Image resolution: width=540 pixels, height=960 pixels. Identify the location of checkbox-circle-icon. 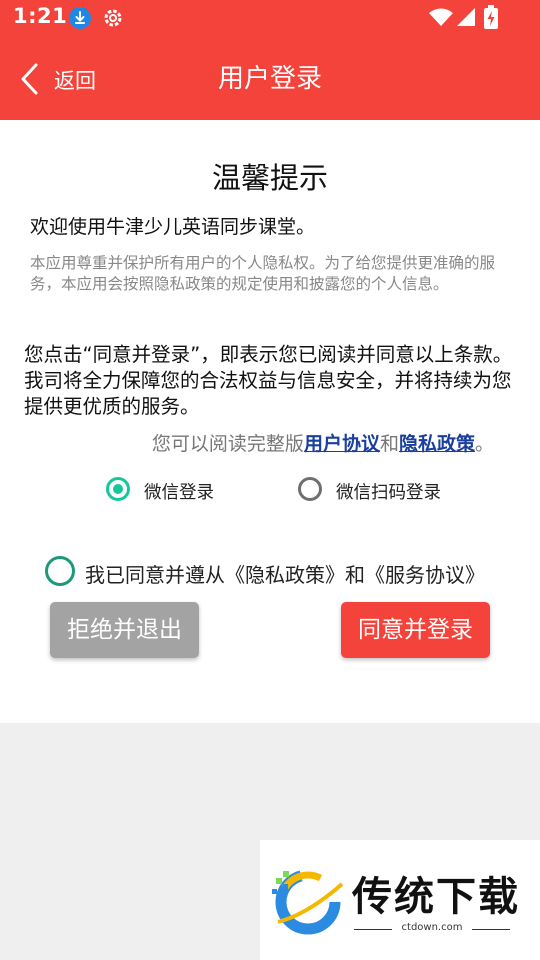
(60, 571).